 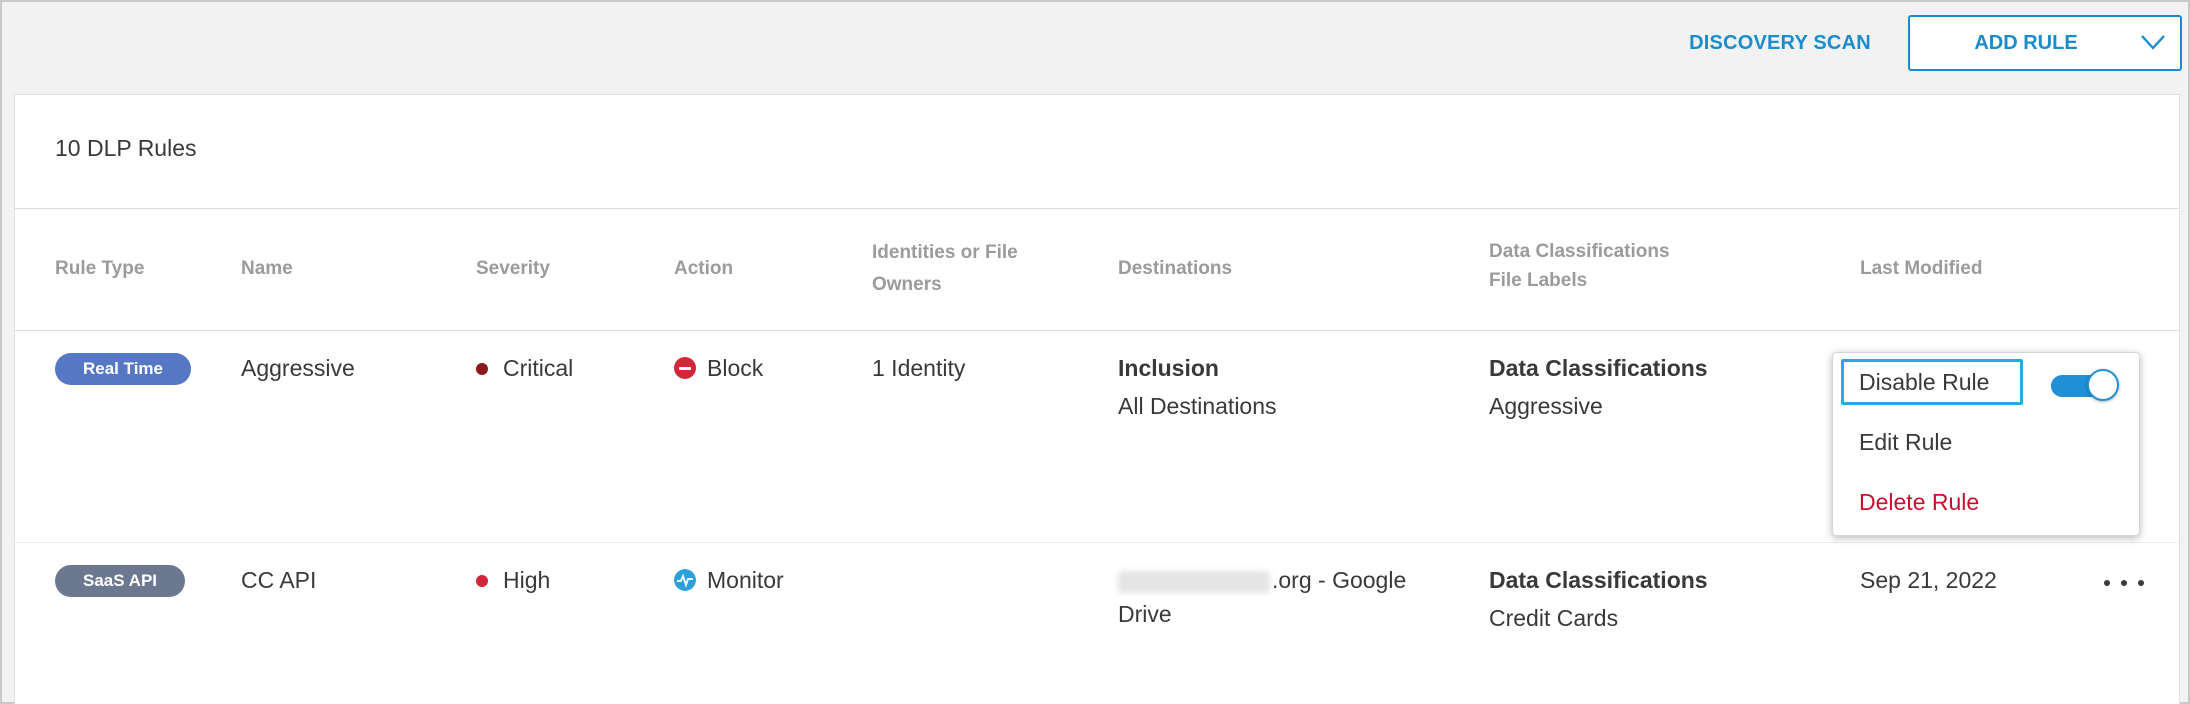 What do you see at coordinates (1986, 444) in the screenshot?
I see `rule-options-menu: Disable Rule Edit Rule Delete Rule` at bounding box center [1986, 444].